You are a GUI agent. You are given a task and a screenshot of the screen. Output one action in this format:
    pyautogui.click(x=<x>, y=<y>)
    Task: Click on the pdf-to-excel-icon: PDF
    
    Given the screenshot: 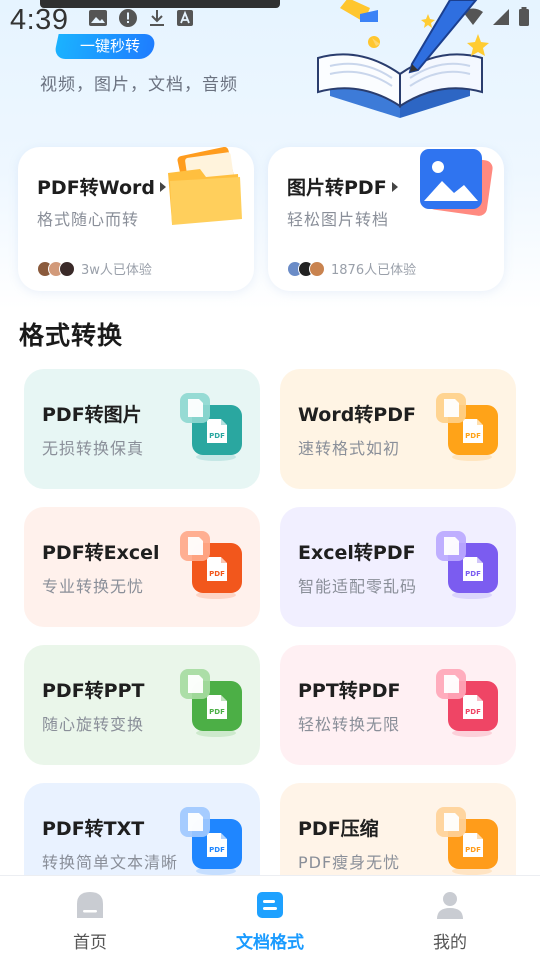 What is the action you would take?
    pyautogui.click(x=211, y=565)
    